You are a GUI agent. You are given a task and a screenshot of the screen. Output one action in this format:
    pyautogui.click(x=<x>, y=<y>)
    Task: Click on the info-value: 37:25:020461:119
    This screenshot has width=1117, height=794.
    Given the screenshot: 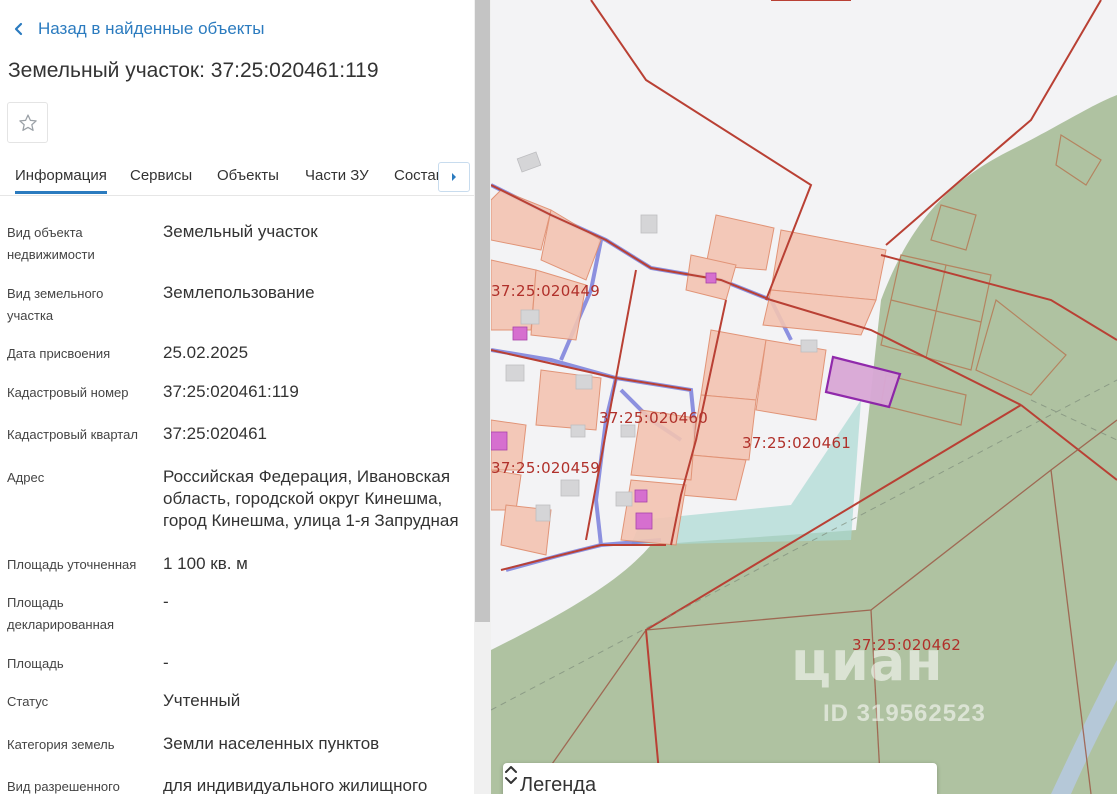 What is the action you would take?
    pyautogui.click(x=231, y=391)
    